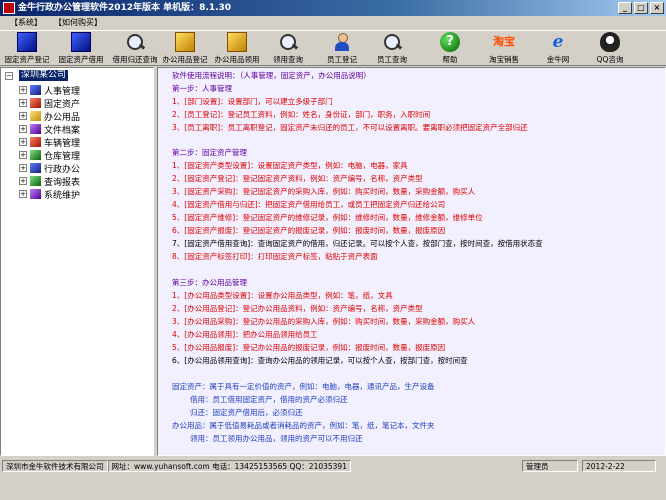  I want to click on app-icon, so click(9, 8).